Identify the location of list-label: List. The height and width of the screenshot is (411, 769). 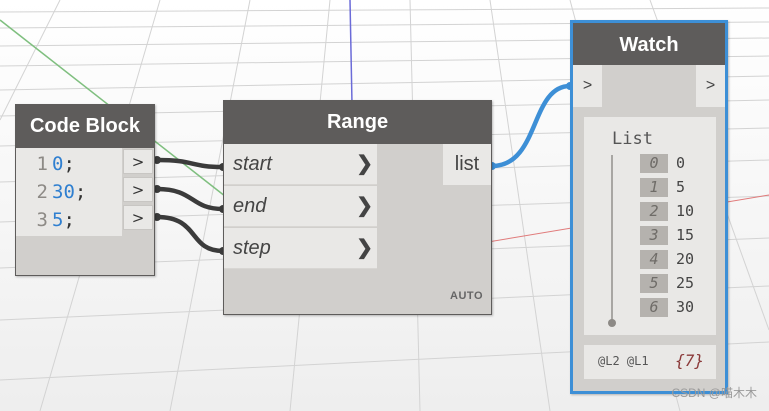
(632, 139).